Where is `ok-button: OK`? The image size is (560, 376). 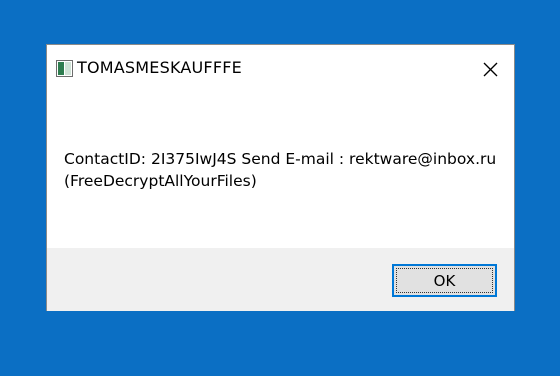 ok-button: OK is located at coordinates (444, 280).